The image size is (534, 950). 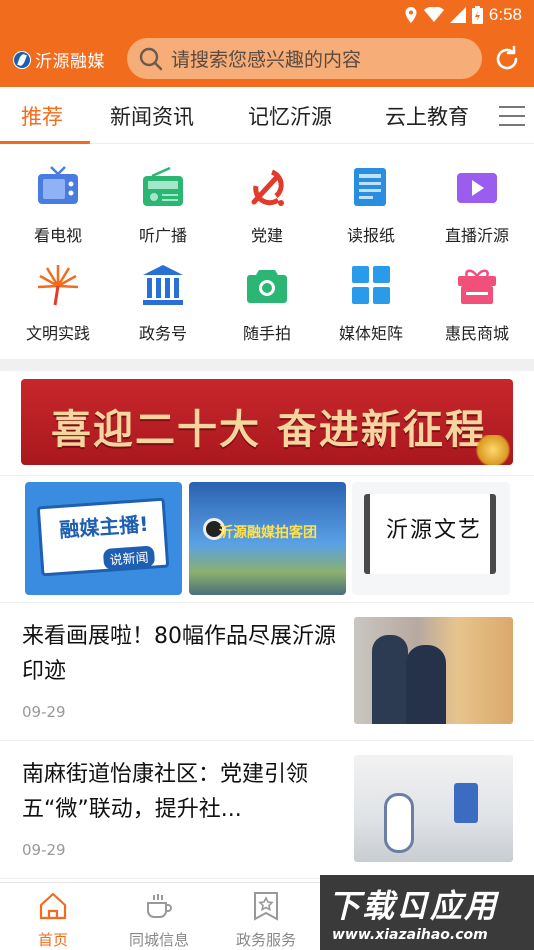 What do you see at coordinates (58, 205) in the screenshot?
I see `grid-item-tv: 看电视` at bounding box center [58, 205].